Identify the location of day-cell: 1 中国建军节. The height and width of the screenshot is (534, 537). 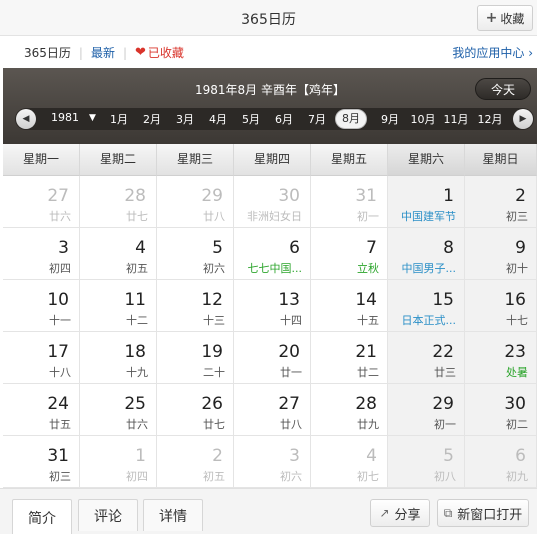
(426, 202).